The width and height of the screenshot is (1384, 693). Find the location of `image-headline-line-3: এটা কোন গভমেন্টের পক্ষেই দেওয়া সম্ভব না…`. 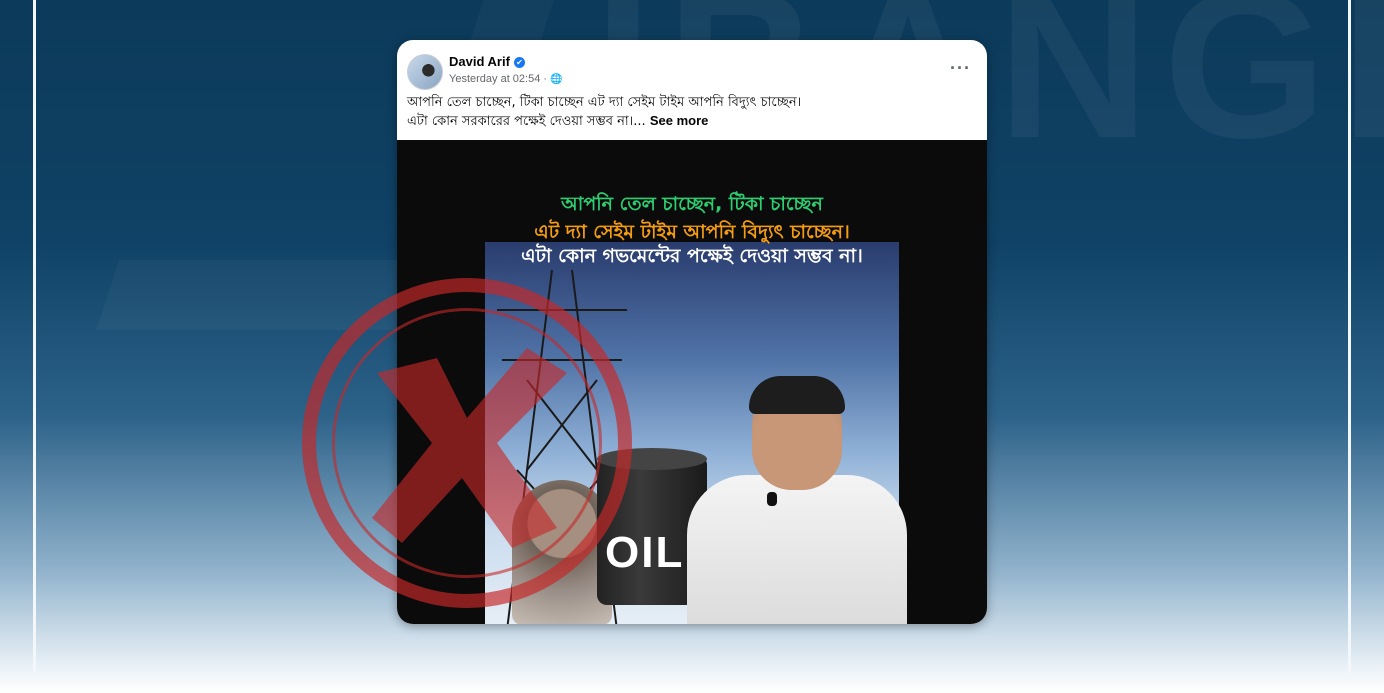

image-headline-line-3: এটা কোন গভমেন্টের পক্ষেই দেওয়া সম্ভব না… is located at coordinates (692, 256).